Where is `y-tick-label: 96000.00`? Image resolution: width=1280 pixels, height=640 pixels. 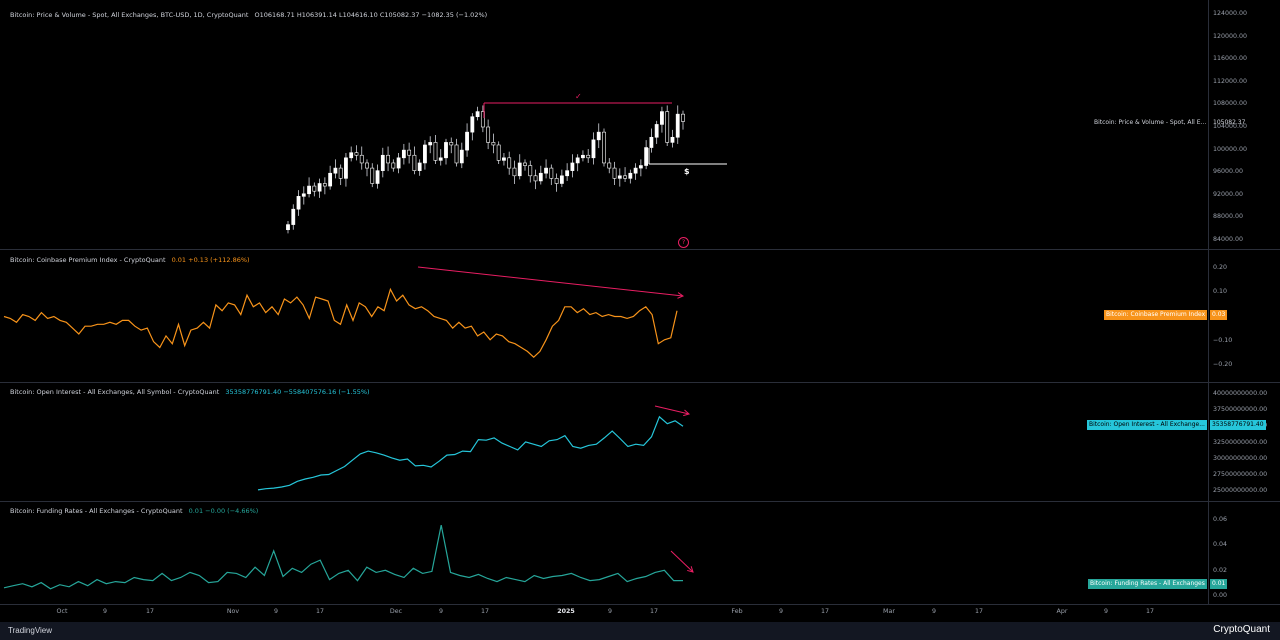
y-tick-label: 96000.00 is located at coordinates (1228, 172).